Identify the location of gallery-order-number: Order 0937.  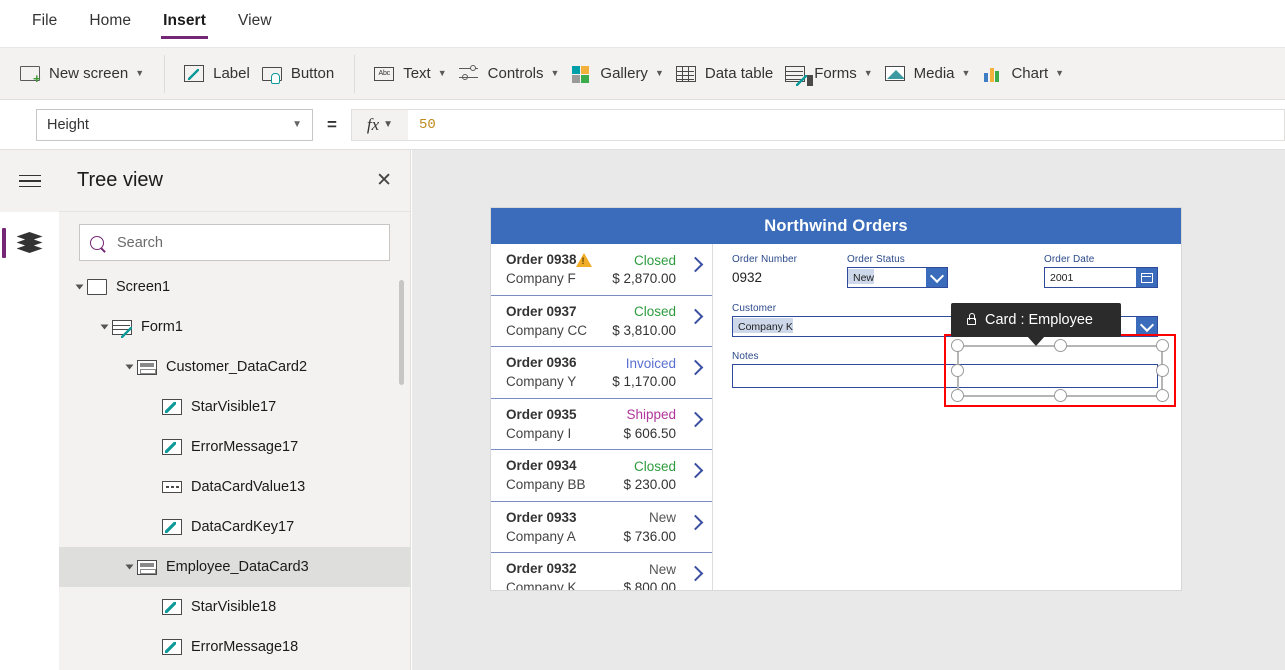
(541, 311).